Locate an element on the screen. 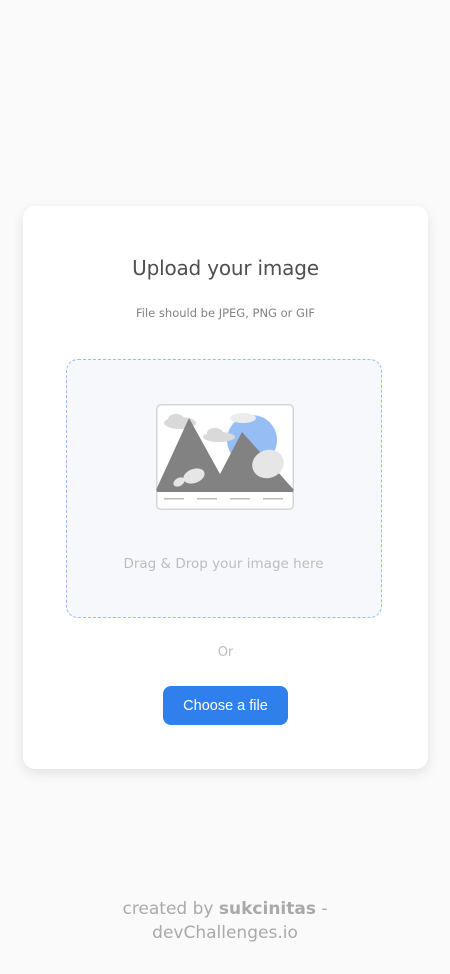 This screenshot has width=450, height=974. footer-dash: - is located at coordinates (321, 909).